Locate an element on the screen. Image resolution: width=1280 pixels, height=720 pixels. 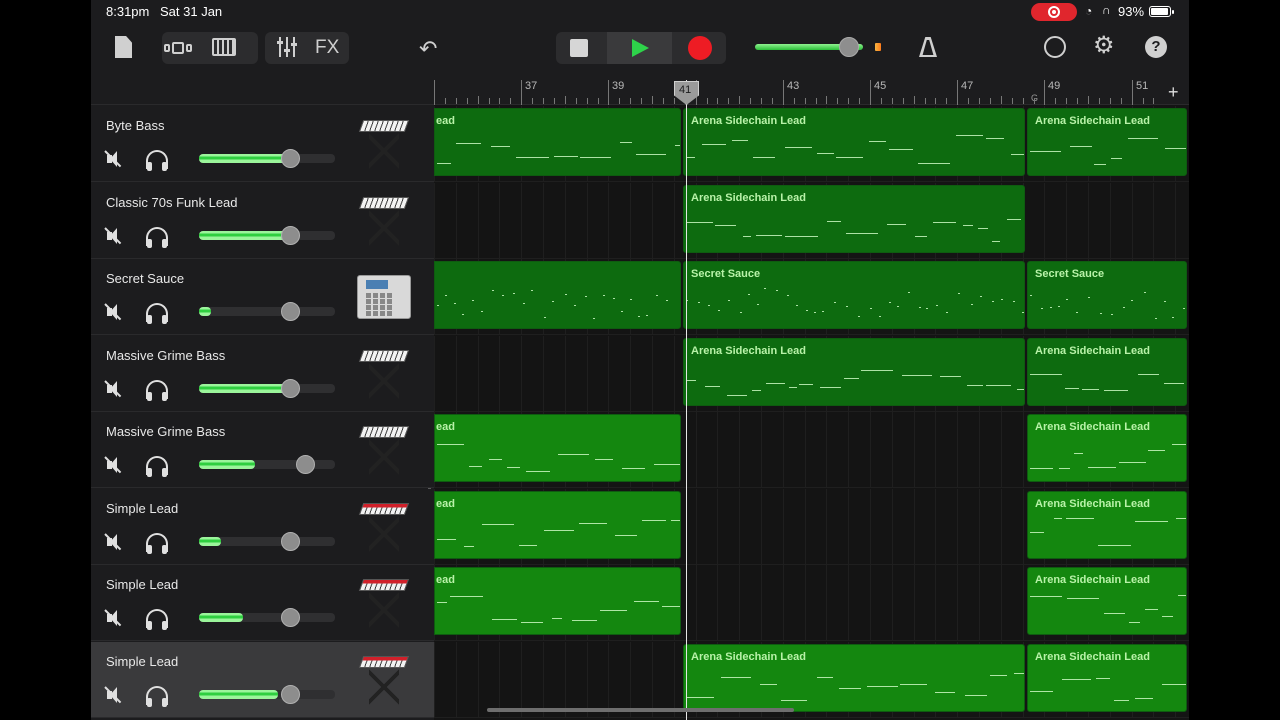
mixer-icon is located at coordinates (287, 47).